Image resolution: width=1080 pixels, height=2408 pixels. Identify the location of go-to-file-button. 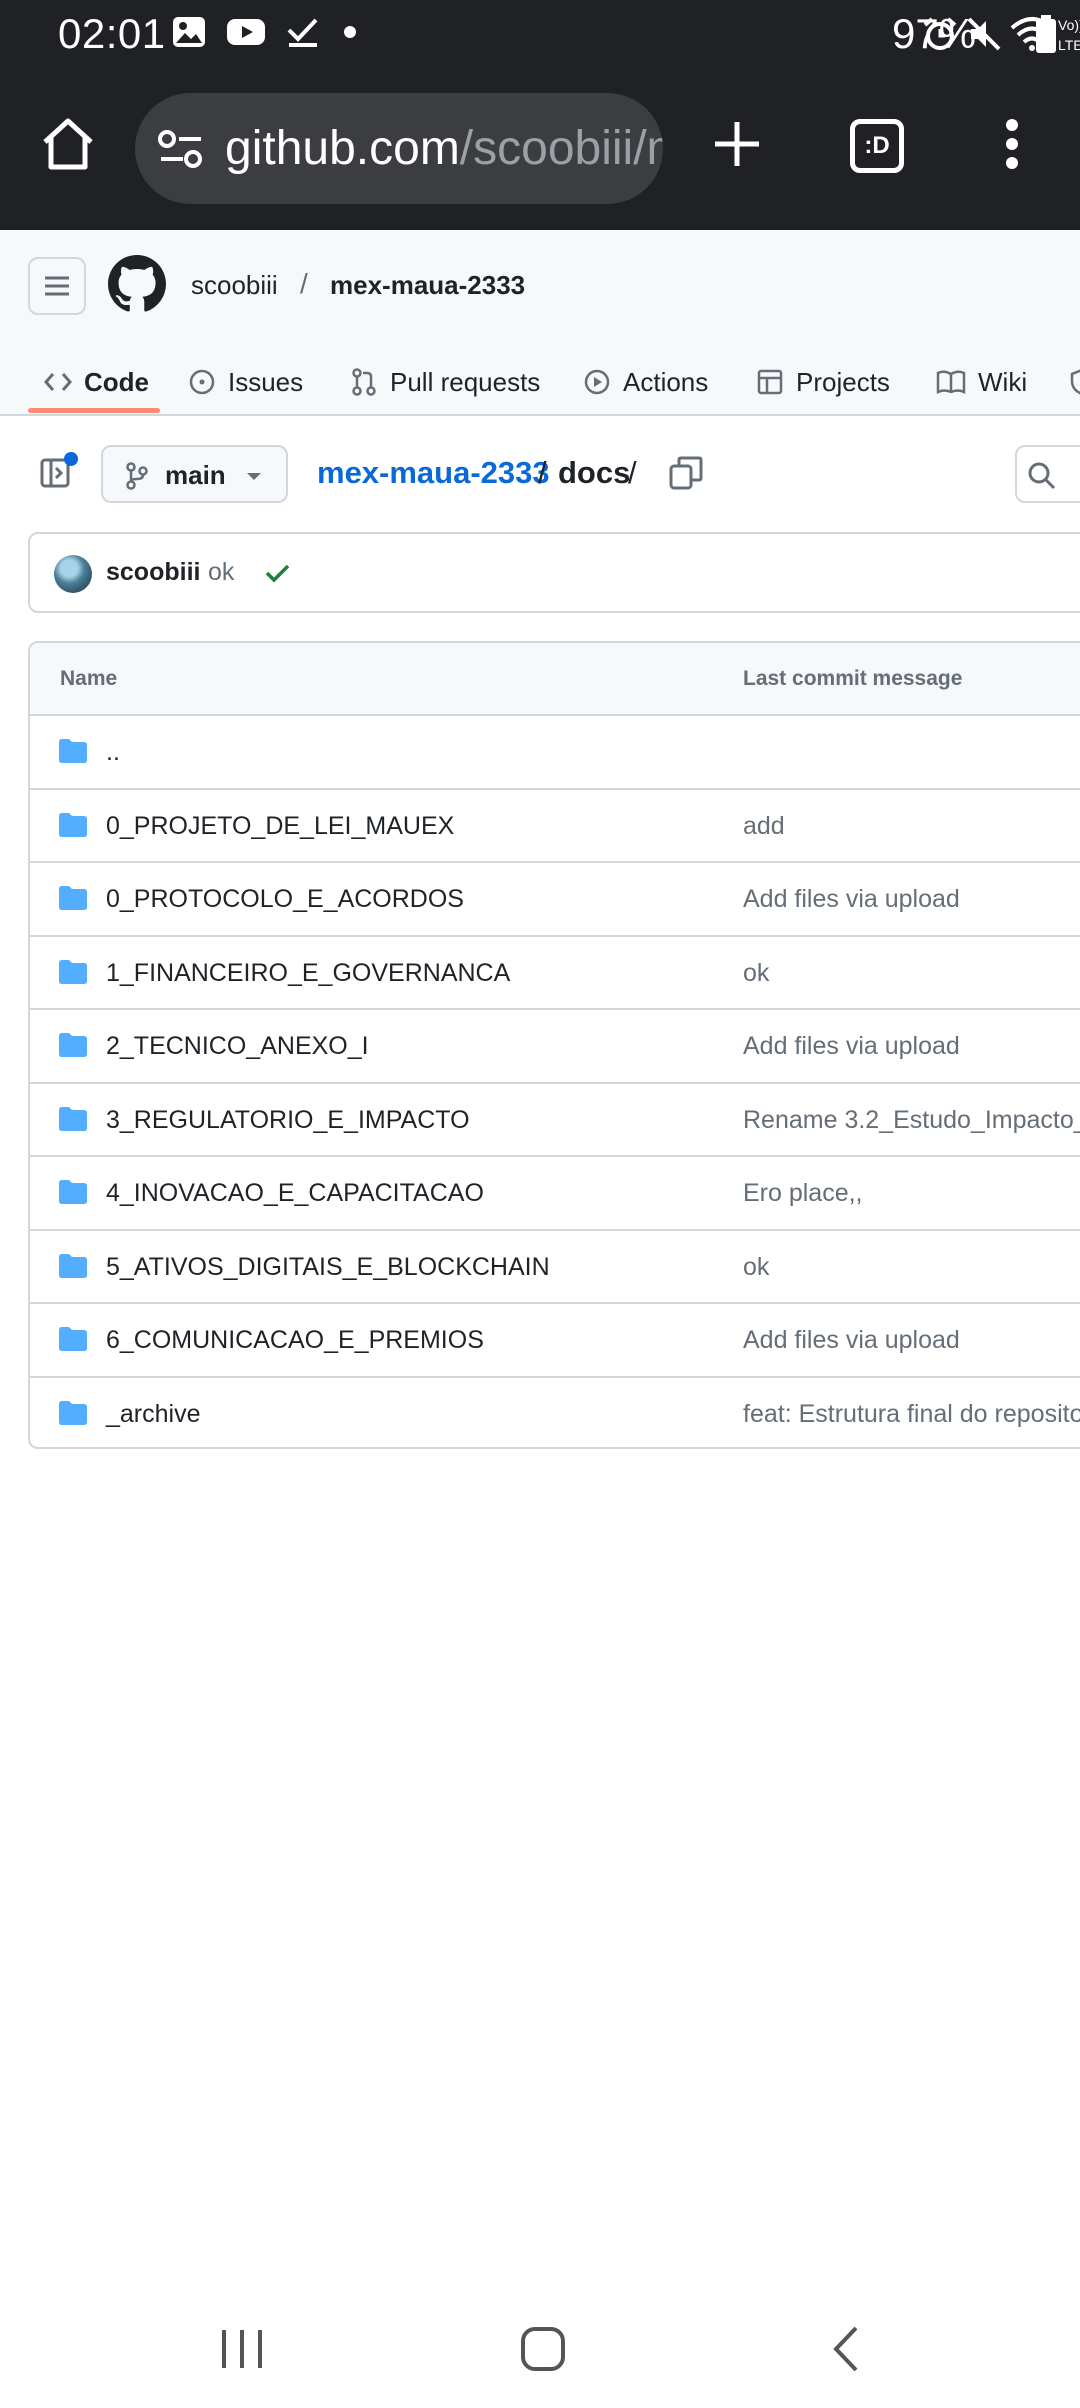
(1047, 474).